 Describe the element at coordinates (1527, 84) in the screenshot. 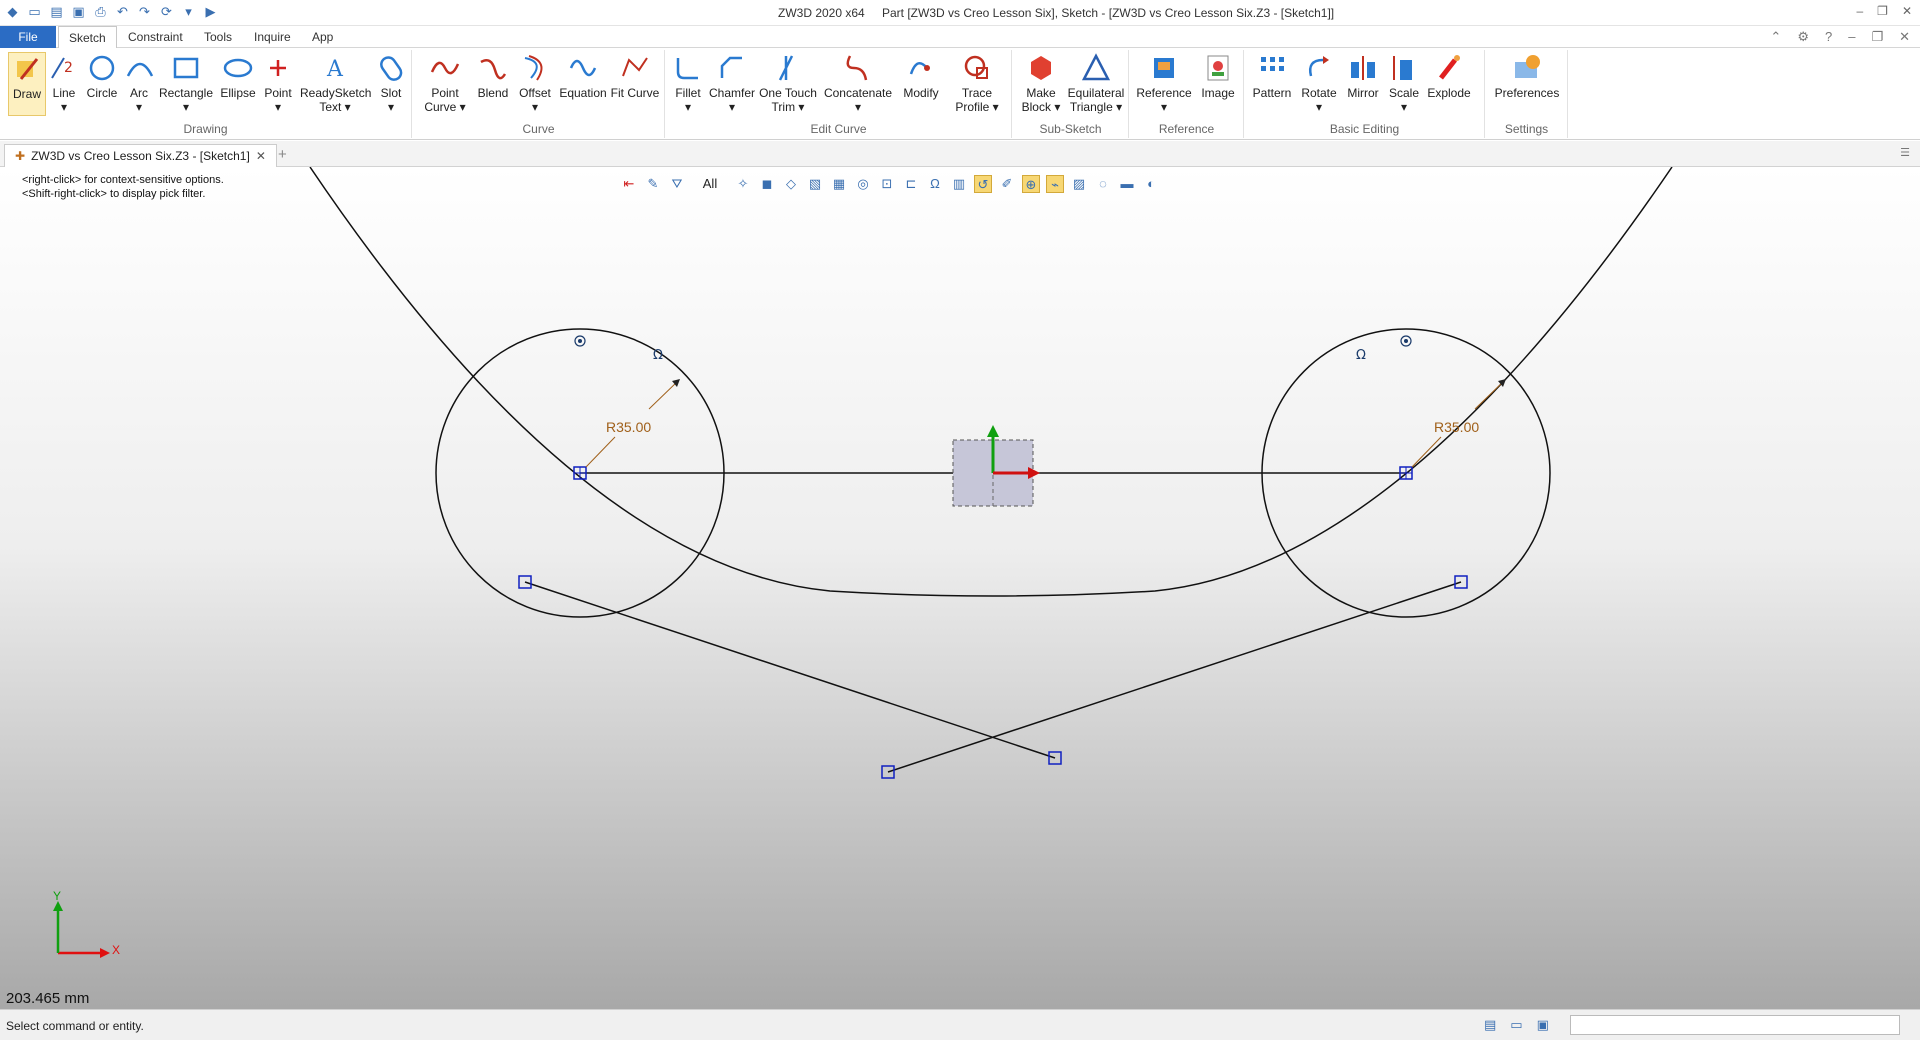

I see `preferences-button: Preferences` at that location.